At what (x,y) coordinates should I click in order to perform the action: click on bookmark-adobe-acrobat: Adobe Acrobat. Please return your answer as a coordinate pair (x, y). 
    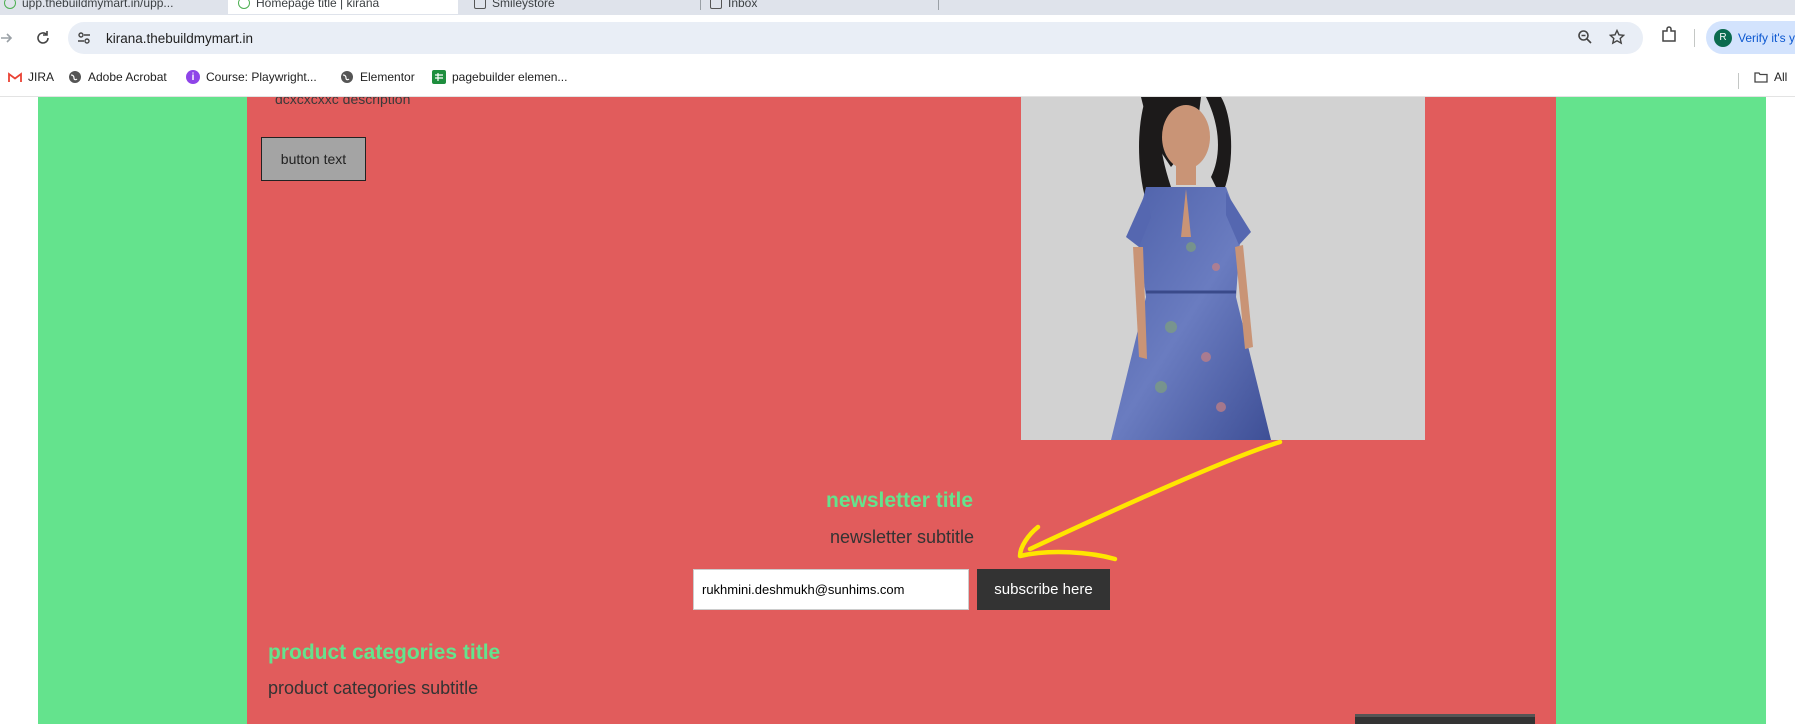
    Looking at the image, I should click on (117, 77).